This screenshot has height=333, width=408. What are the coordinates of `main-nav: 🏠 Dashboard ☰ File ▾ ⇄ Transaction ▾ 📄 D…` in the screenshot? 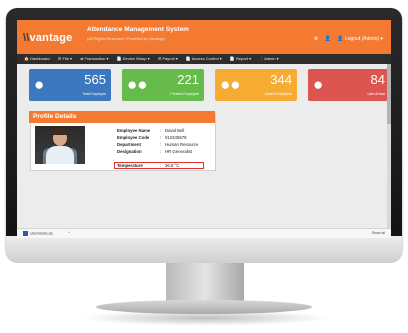 It's located at (204, 59).